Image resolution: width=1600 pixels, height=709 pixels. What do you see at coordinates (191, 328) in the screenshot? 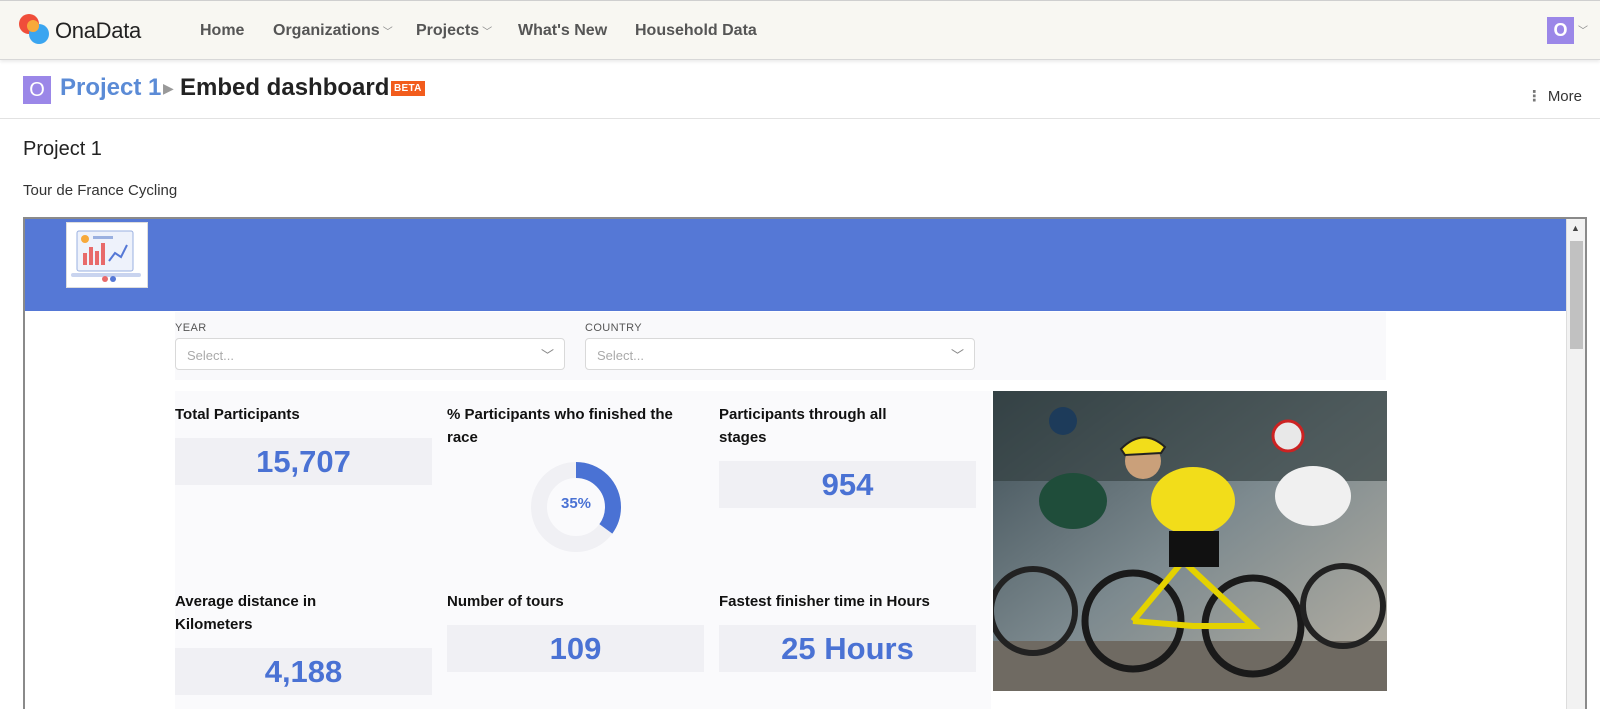
I see `year-filter-label: YEAR` at bounding box center [191, 328].